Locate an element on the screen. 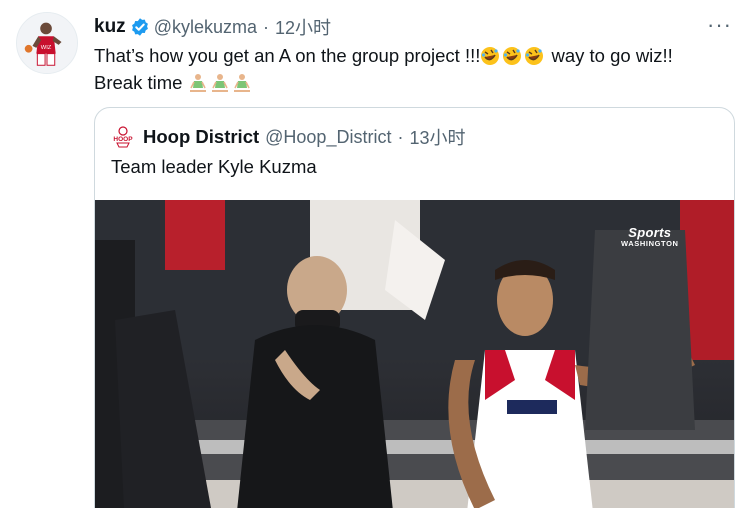  tweet-header: kuz @kylekuzma · 12小时 is located at coordinates (212, 27).